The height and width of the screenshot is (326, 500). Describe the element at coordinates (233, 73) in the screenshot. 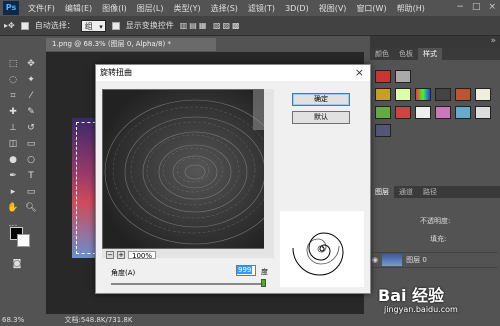

I see `dialog-title: 旋转扭曲` at that location.